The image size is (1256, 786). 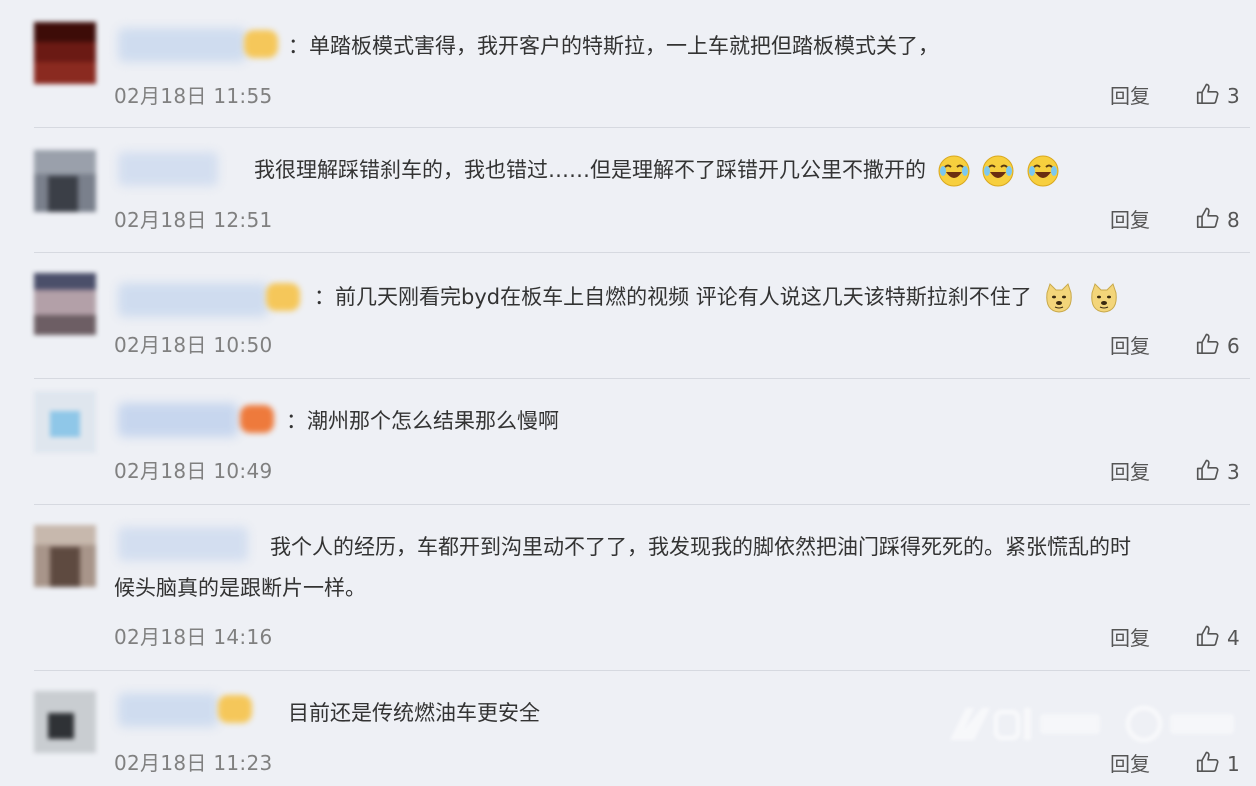 I want to click on comment-text: 我很理解踩错刹车的，我也错过……但是理解不了踩错开几公里不撒开的, so click(x=657, y=171).